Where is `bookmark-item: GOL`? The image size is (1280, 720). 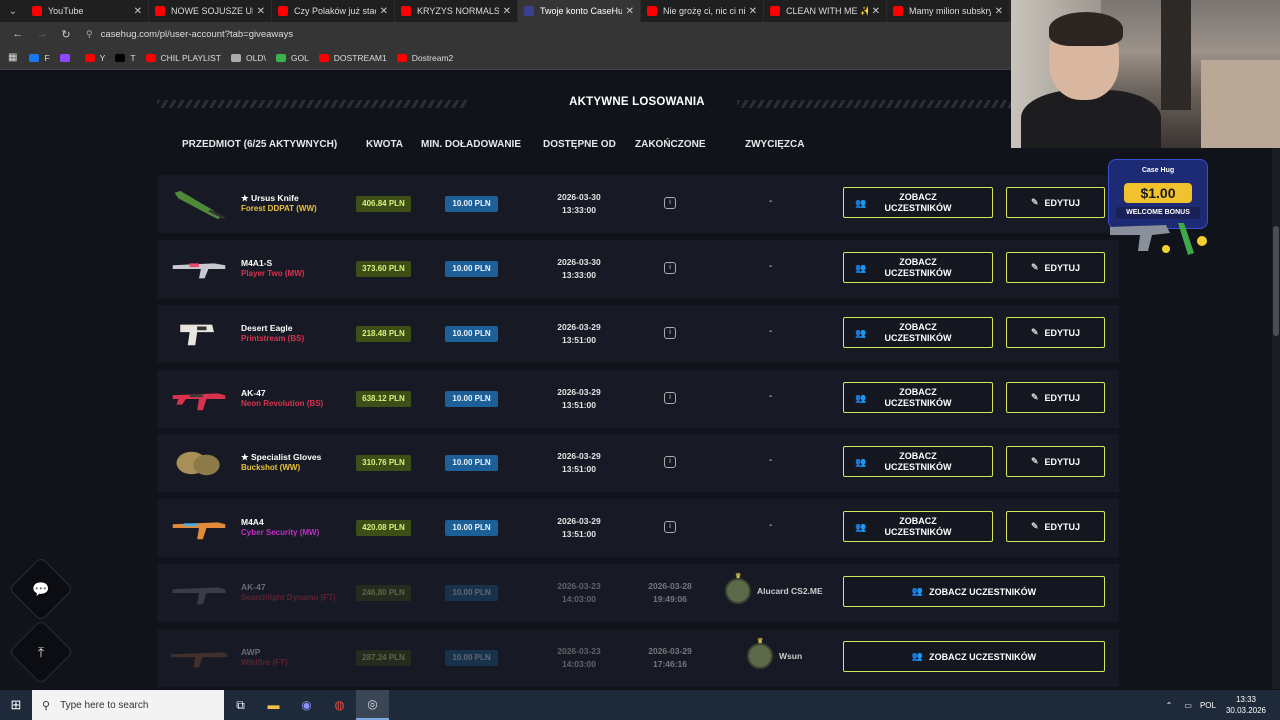
bookmark-item: GOL is located at coordinates (292, 58).